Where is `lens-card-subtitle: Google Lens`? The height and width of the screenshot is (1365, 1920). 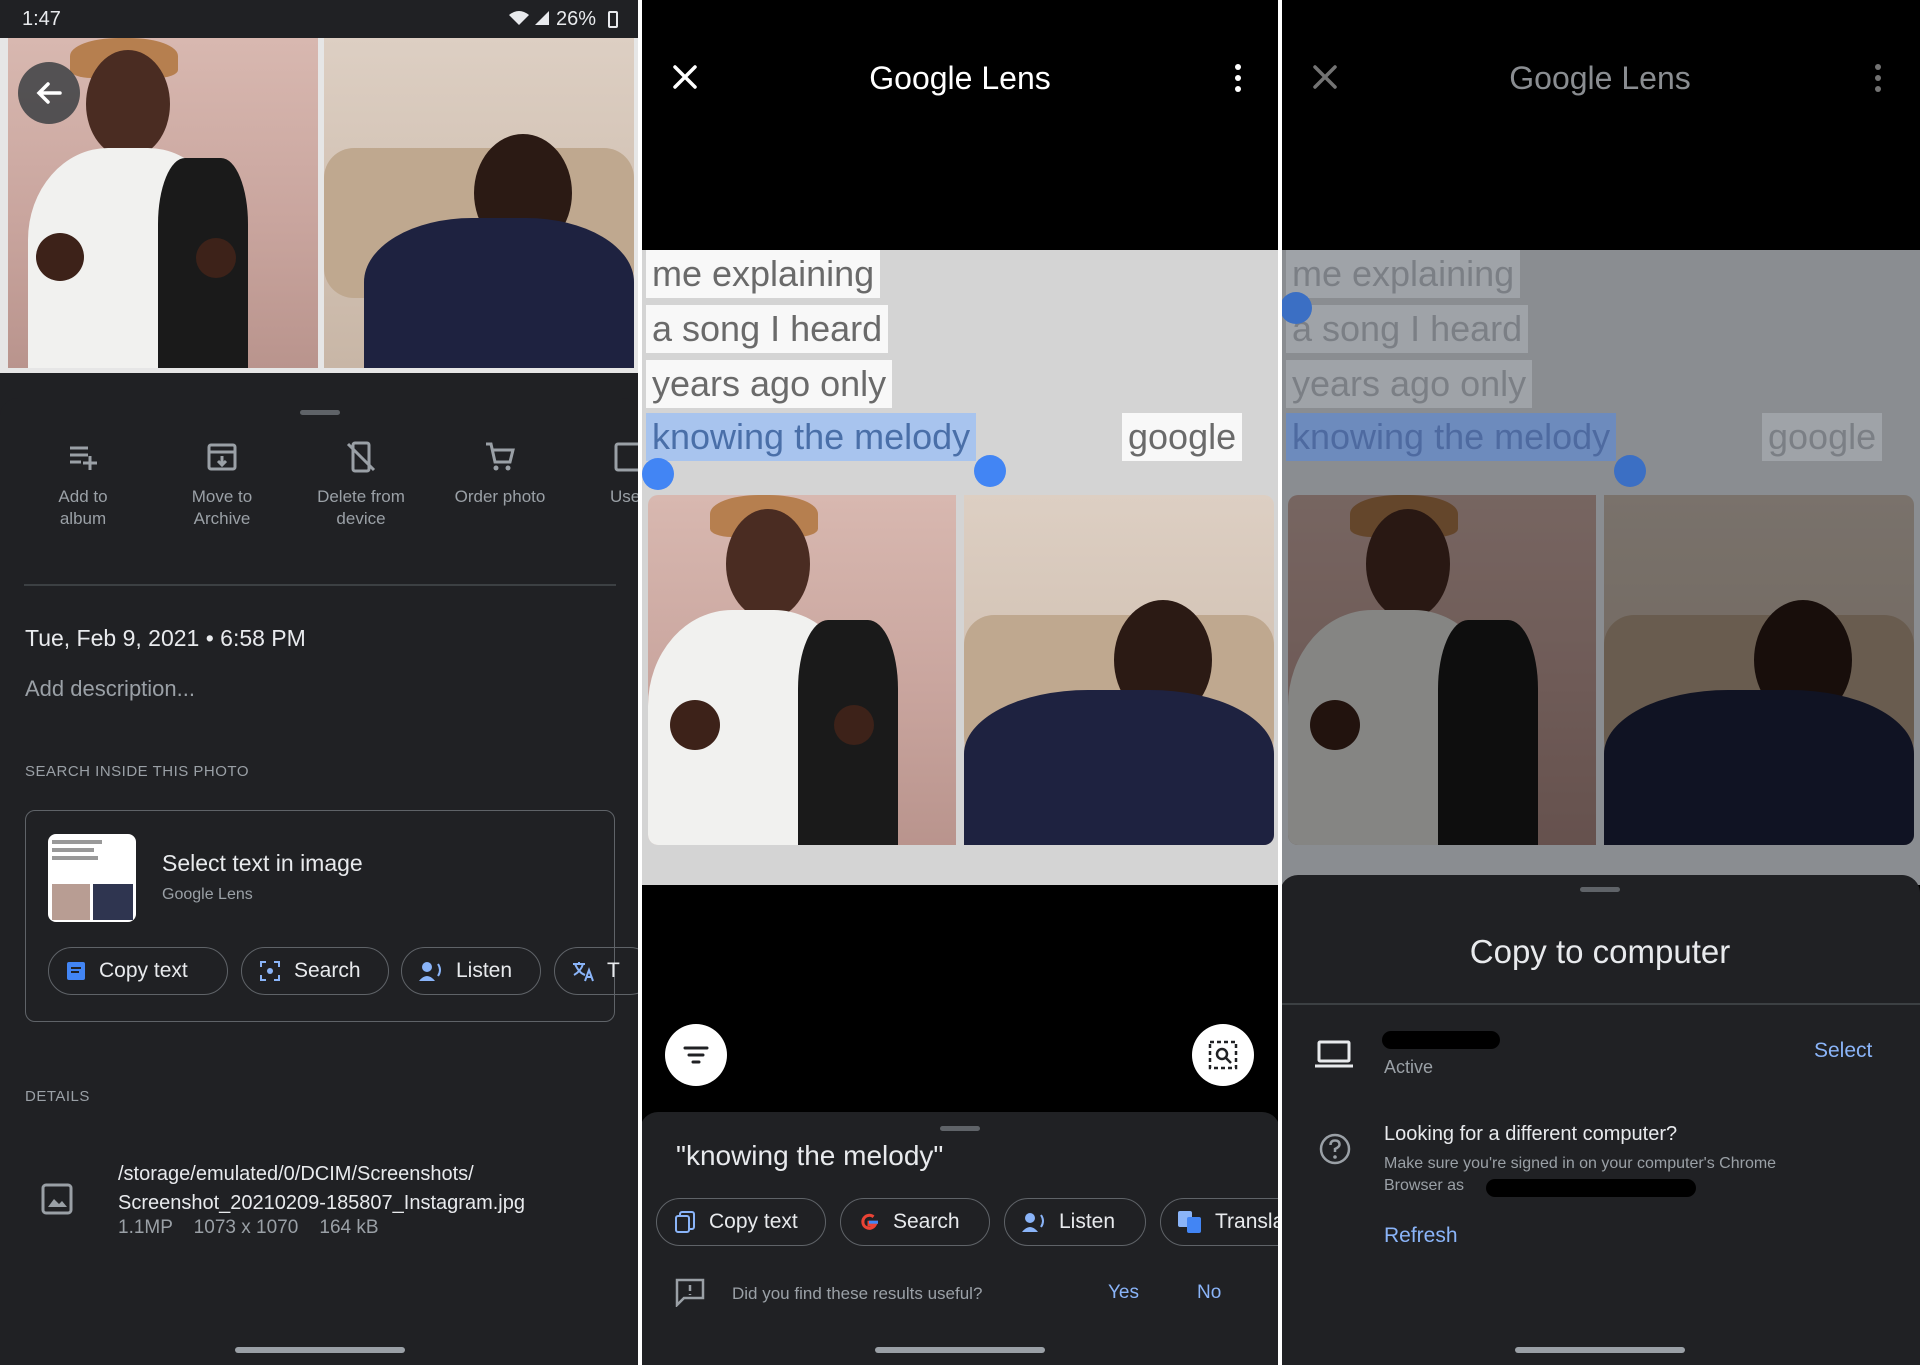
lens-card-subtitle: Google Lens is located at coordinates (207, 894).